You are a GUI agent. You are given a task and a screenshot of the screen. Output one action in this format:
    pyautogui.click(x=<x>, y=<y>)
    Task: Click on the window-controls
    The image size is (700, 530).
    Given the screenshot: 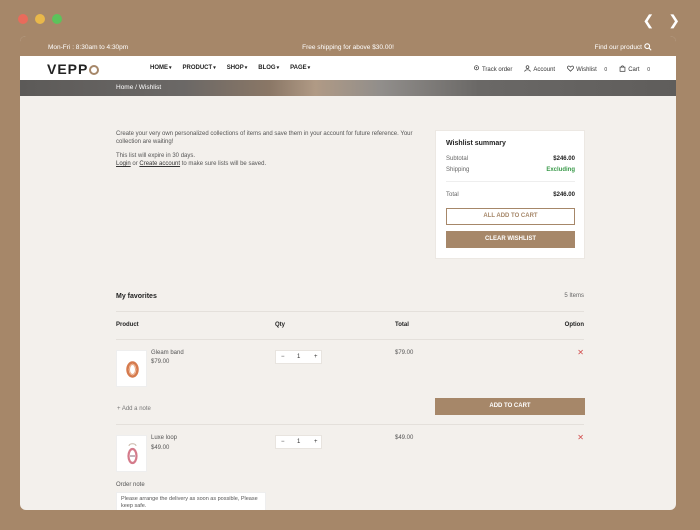 What is the action you would take?
    pyautogui.click(x=40, y=19)
    